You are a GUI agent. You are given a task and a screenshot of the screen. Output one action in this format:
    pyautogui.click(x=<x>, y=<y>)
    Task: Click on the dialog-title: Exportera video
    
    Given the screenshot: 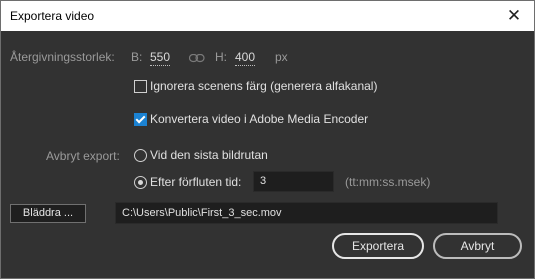 What is the action you would take?
    pyautogui.click(x=52, y=16)
    